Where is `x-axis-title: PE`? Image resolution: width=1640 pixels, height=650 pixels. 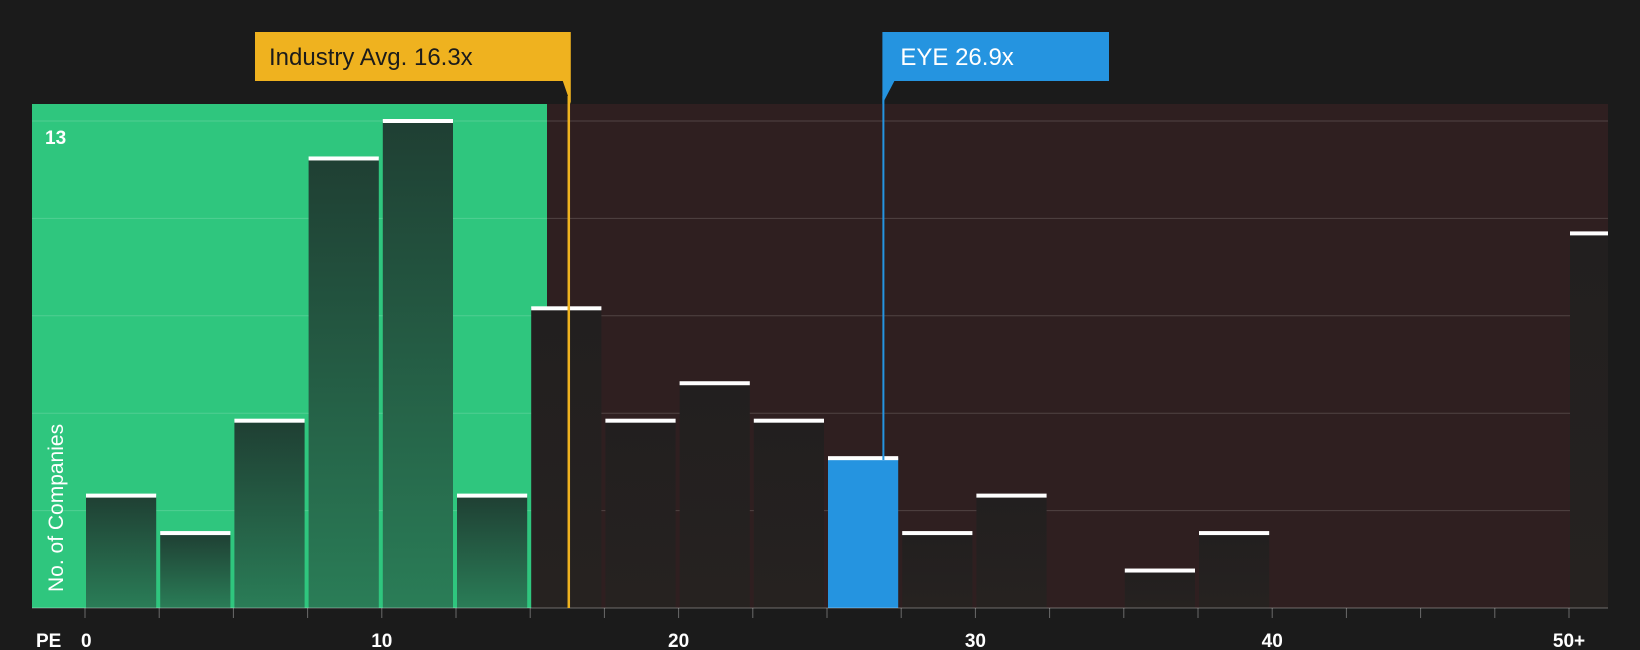
x-axis-title: PE is located at coordinates (48, 640).